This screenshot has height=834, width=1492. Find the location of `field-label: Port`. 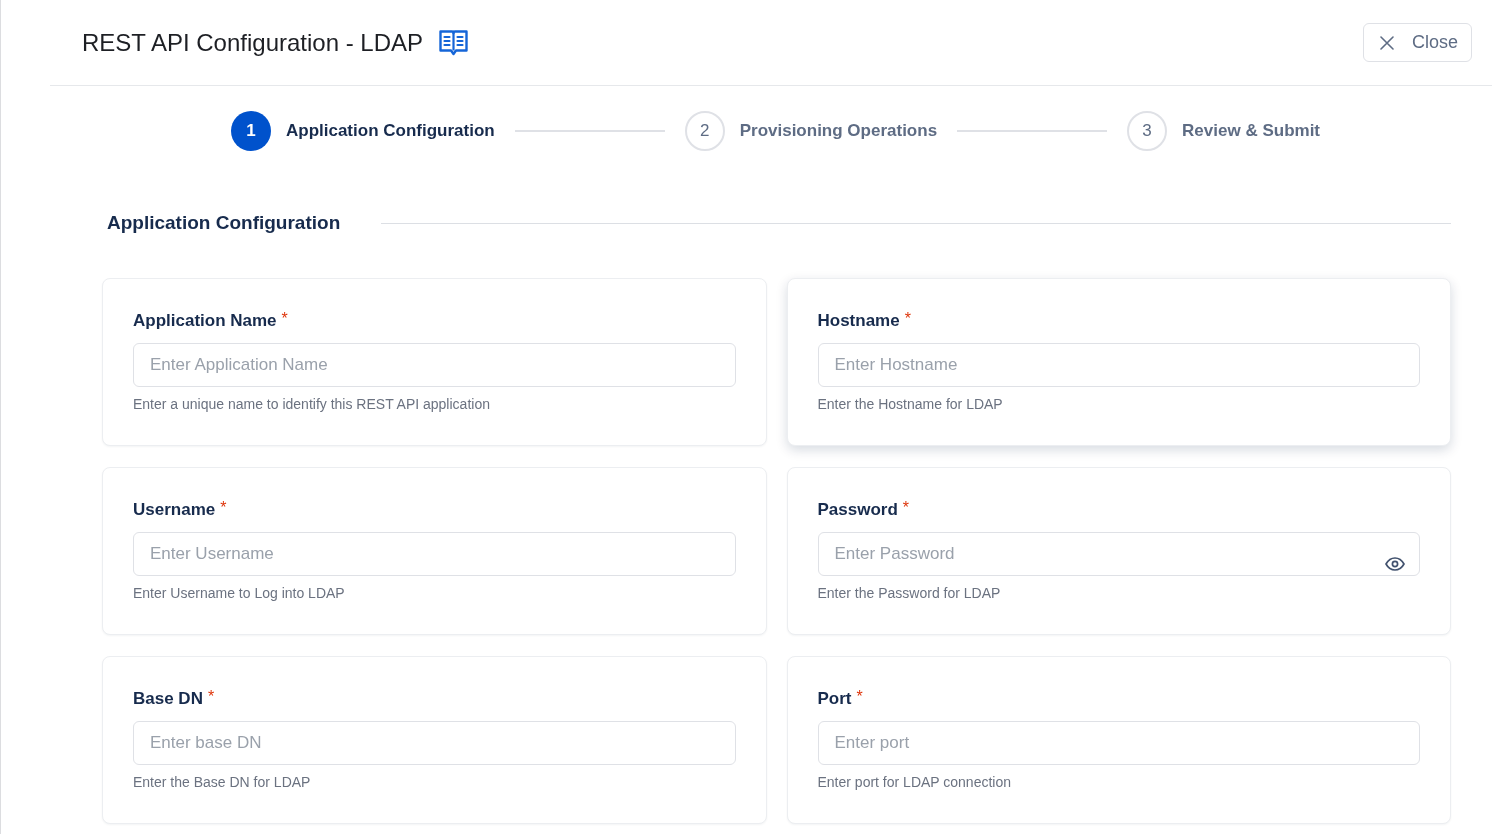

field-label: Port is located at coordinates (834, 699).